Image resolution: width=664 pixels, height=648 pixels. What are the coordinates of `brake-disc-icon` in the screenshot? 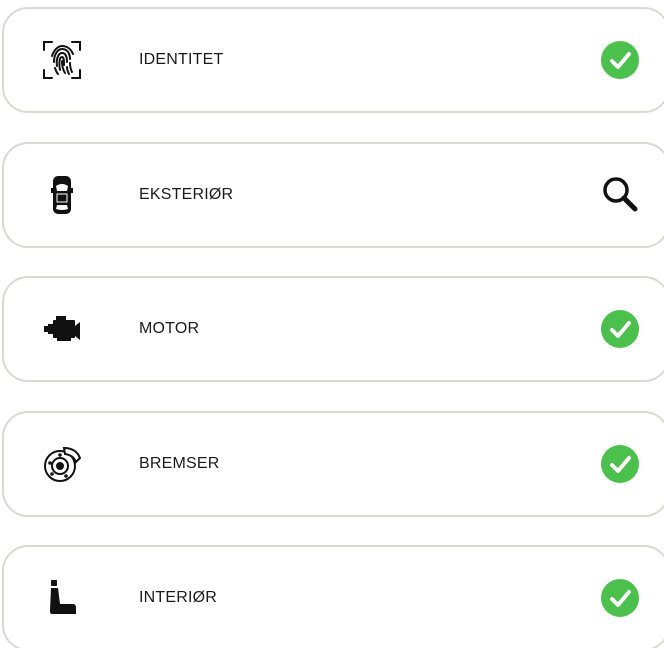 It's located at (62, 464).